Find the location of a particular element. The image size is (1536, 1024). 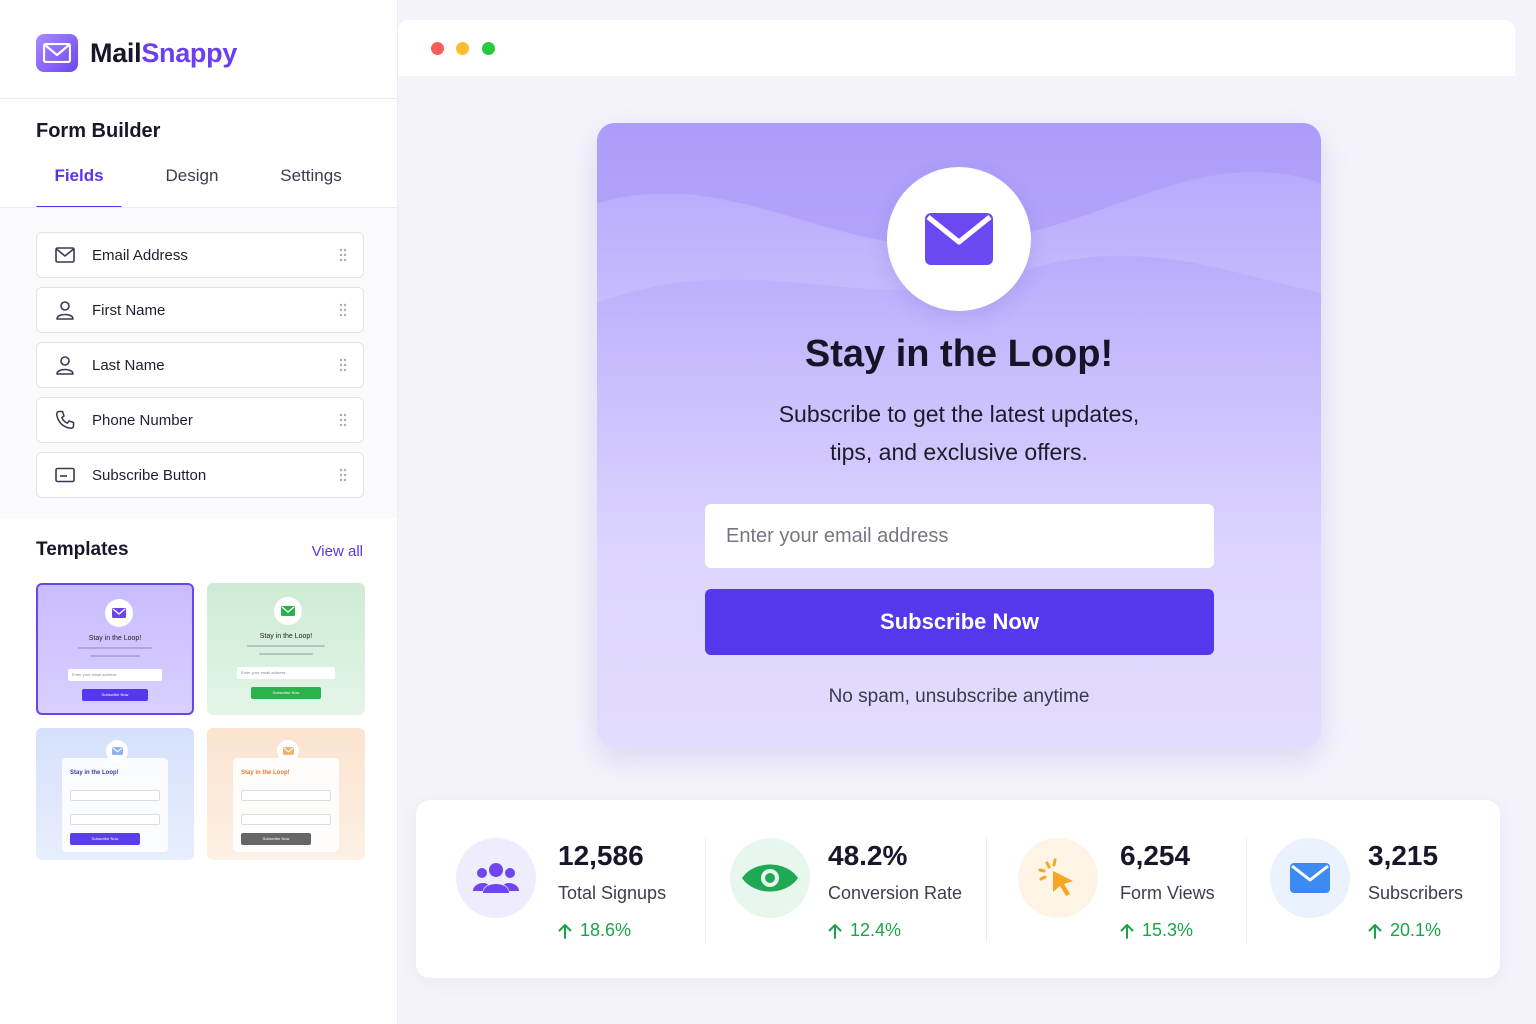

brand: MailSnappy is located at coordinates (136, 53).